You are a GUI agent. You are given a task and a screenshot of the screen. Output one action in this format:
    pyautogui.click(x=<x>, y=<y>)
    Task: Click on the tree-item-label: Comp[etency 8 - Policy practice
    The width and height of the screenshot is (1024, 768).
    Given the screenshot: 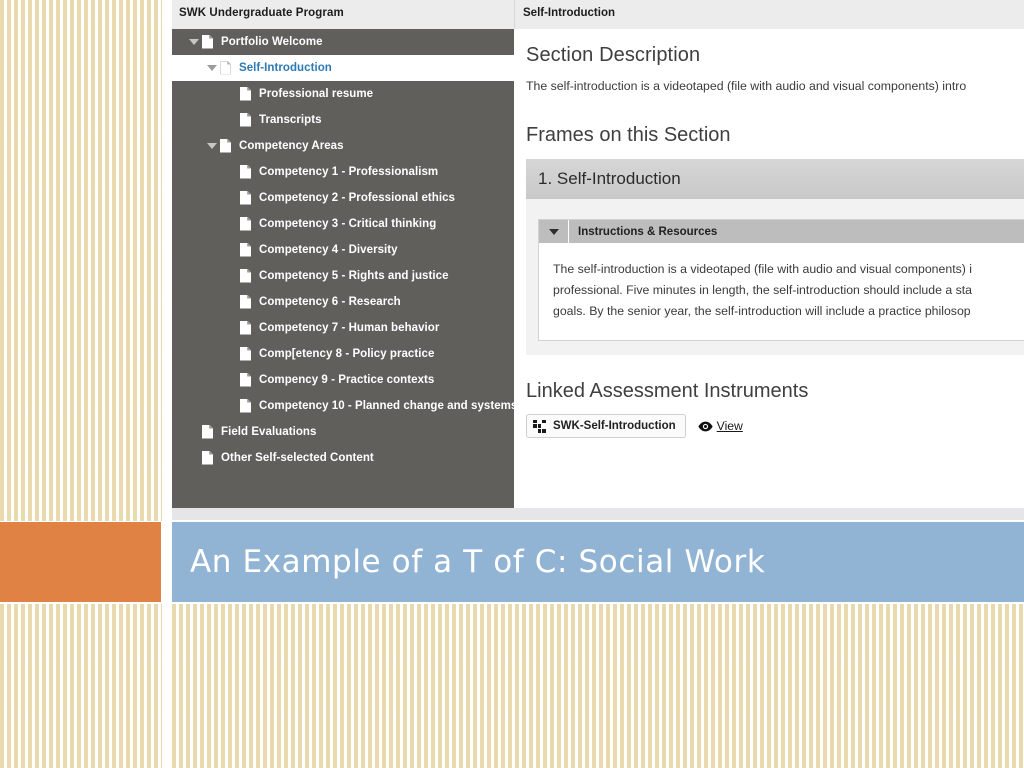 What is the action you would take?
    pyautogui.click(x=347, y=354)
    